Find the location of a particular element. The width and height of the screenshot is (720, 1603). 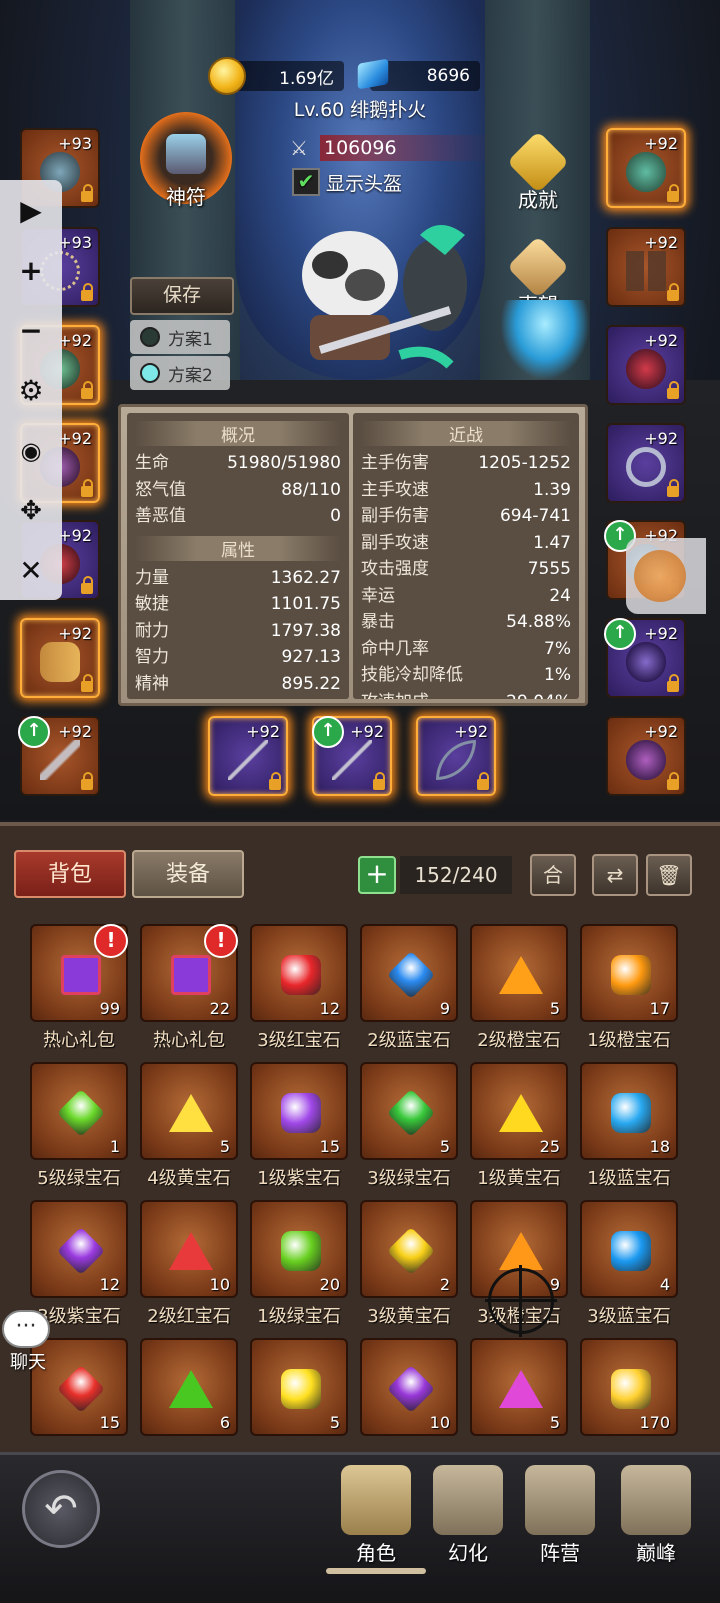

inventory-item: 6 is located at coordinates (189, 1387).